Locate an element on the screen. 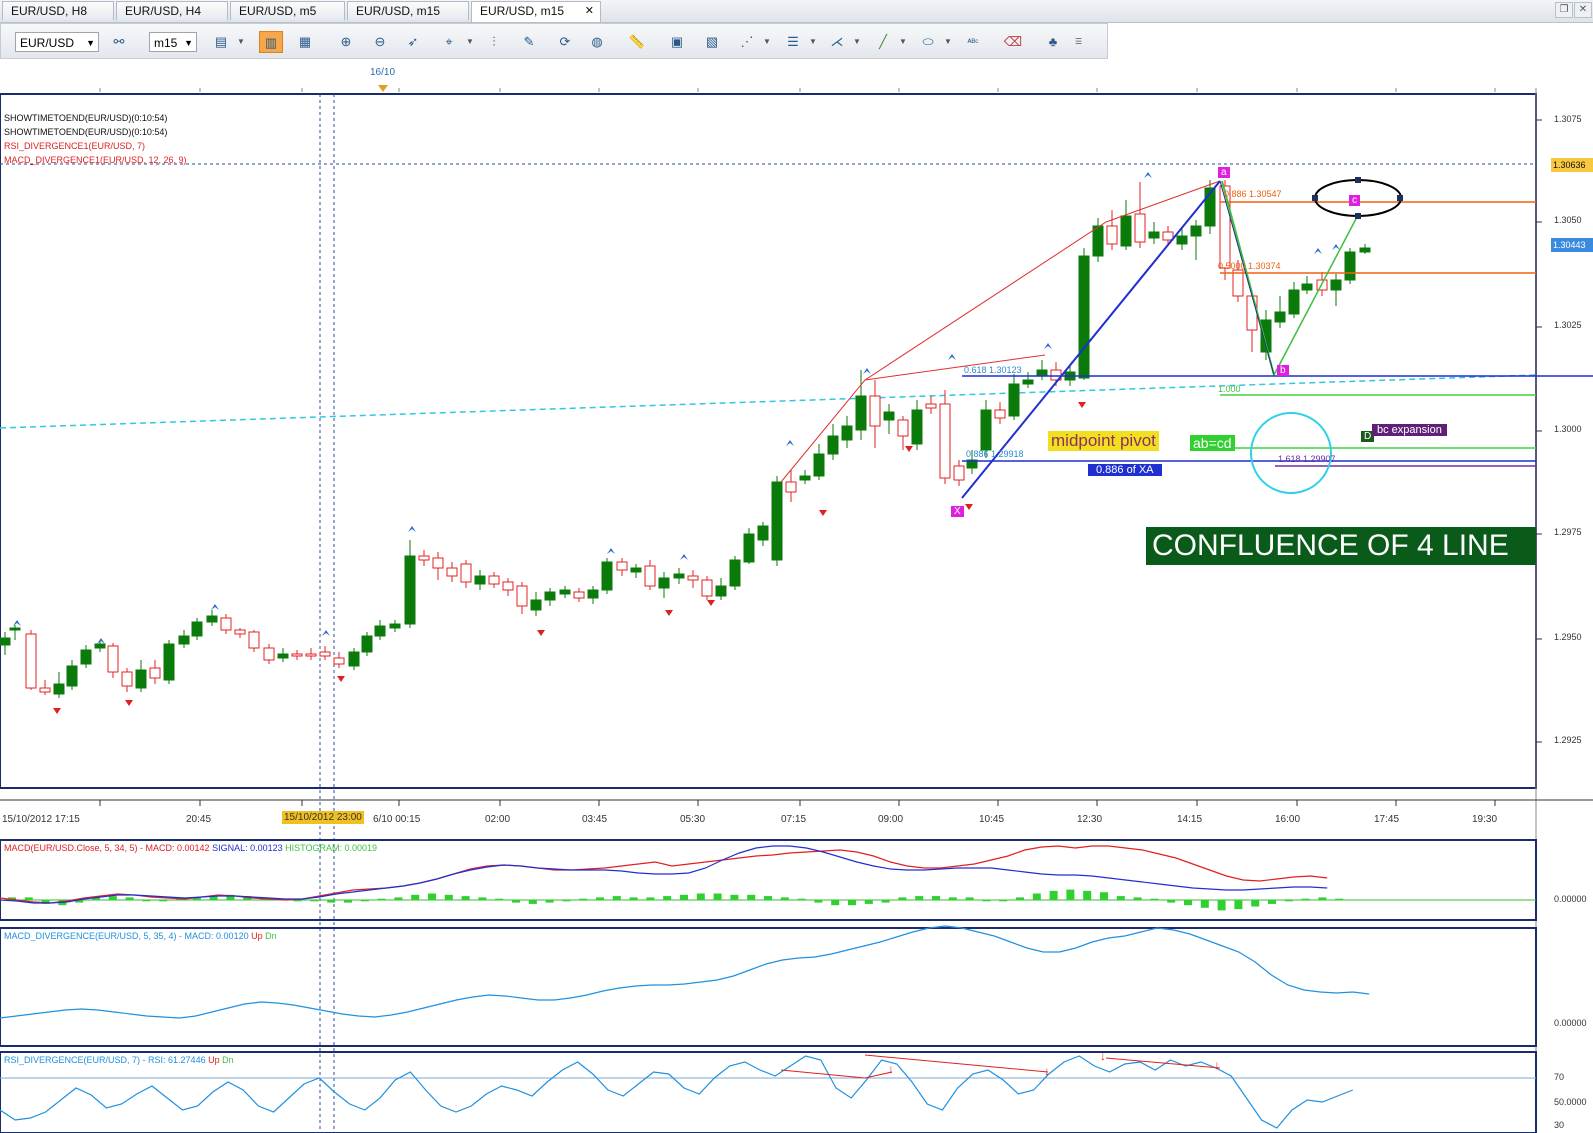 The height and width of the screenshot is (1133, 1593). x-label: 12:30 is located at coordinates (1090, 819).